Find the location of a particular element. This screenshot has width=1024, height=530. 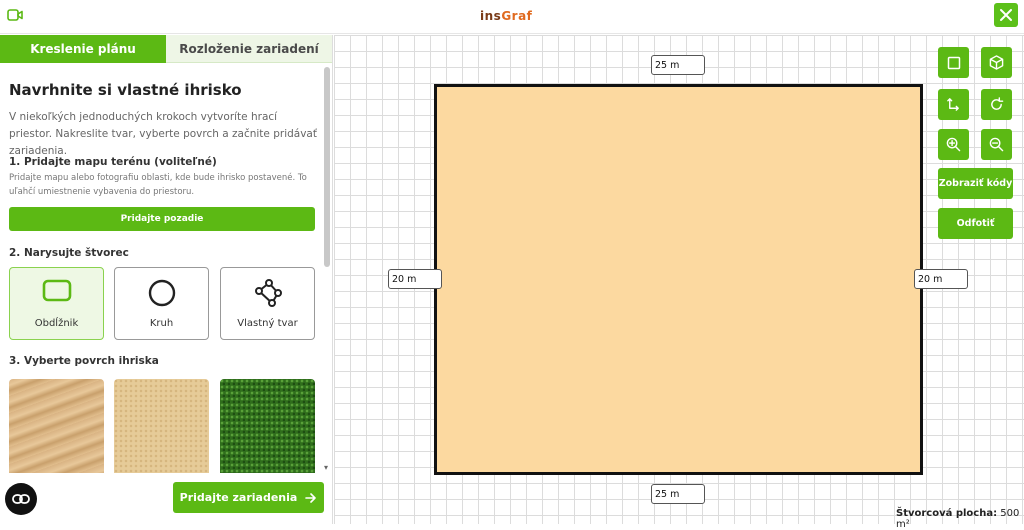

logo-text-ins: ins is located at coordinates (491, 16).